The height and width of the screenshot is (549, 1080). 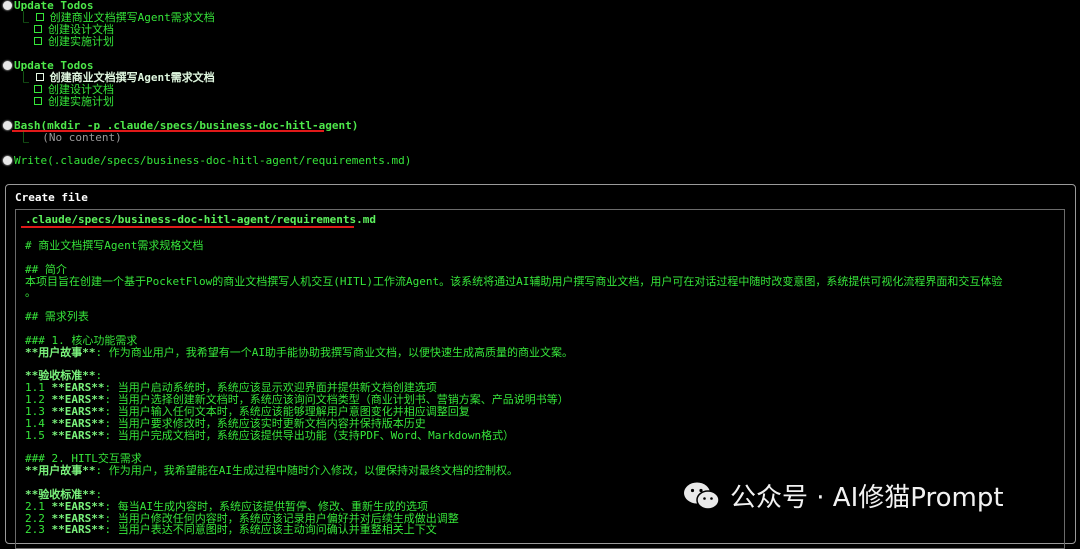 I want to click on wechat-icon, so click(x=702, y=496).